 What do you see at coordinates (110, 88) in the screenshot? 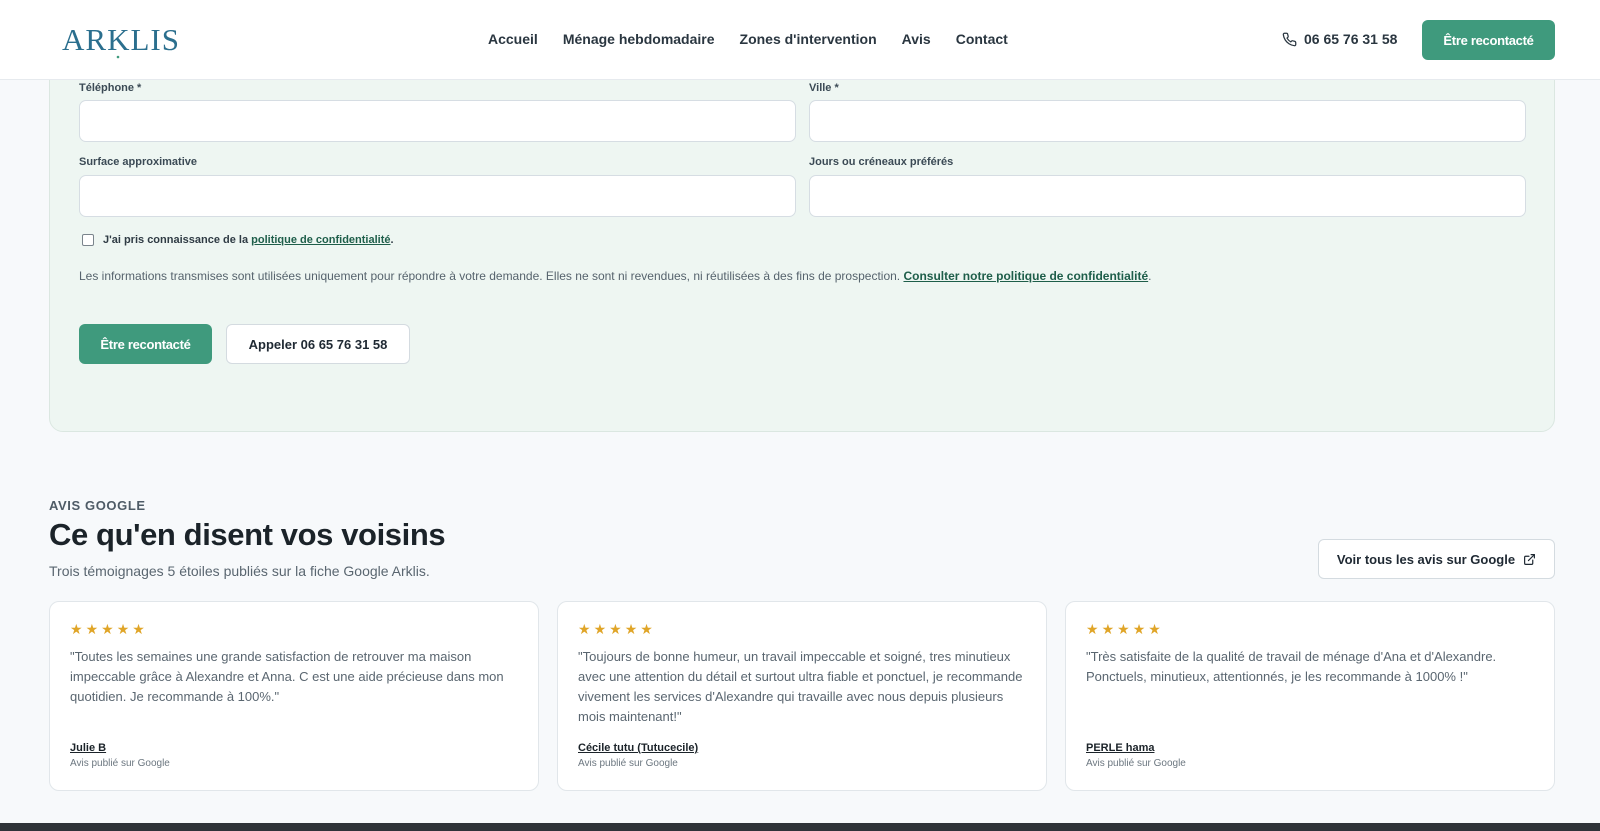
I see `phone-label: Téléphone *` at bounding box center [110, 88].